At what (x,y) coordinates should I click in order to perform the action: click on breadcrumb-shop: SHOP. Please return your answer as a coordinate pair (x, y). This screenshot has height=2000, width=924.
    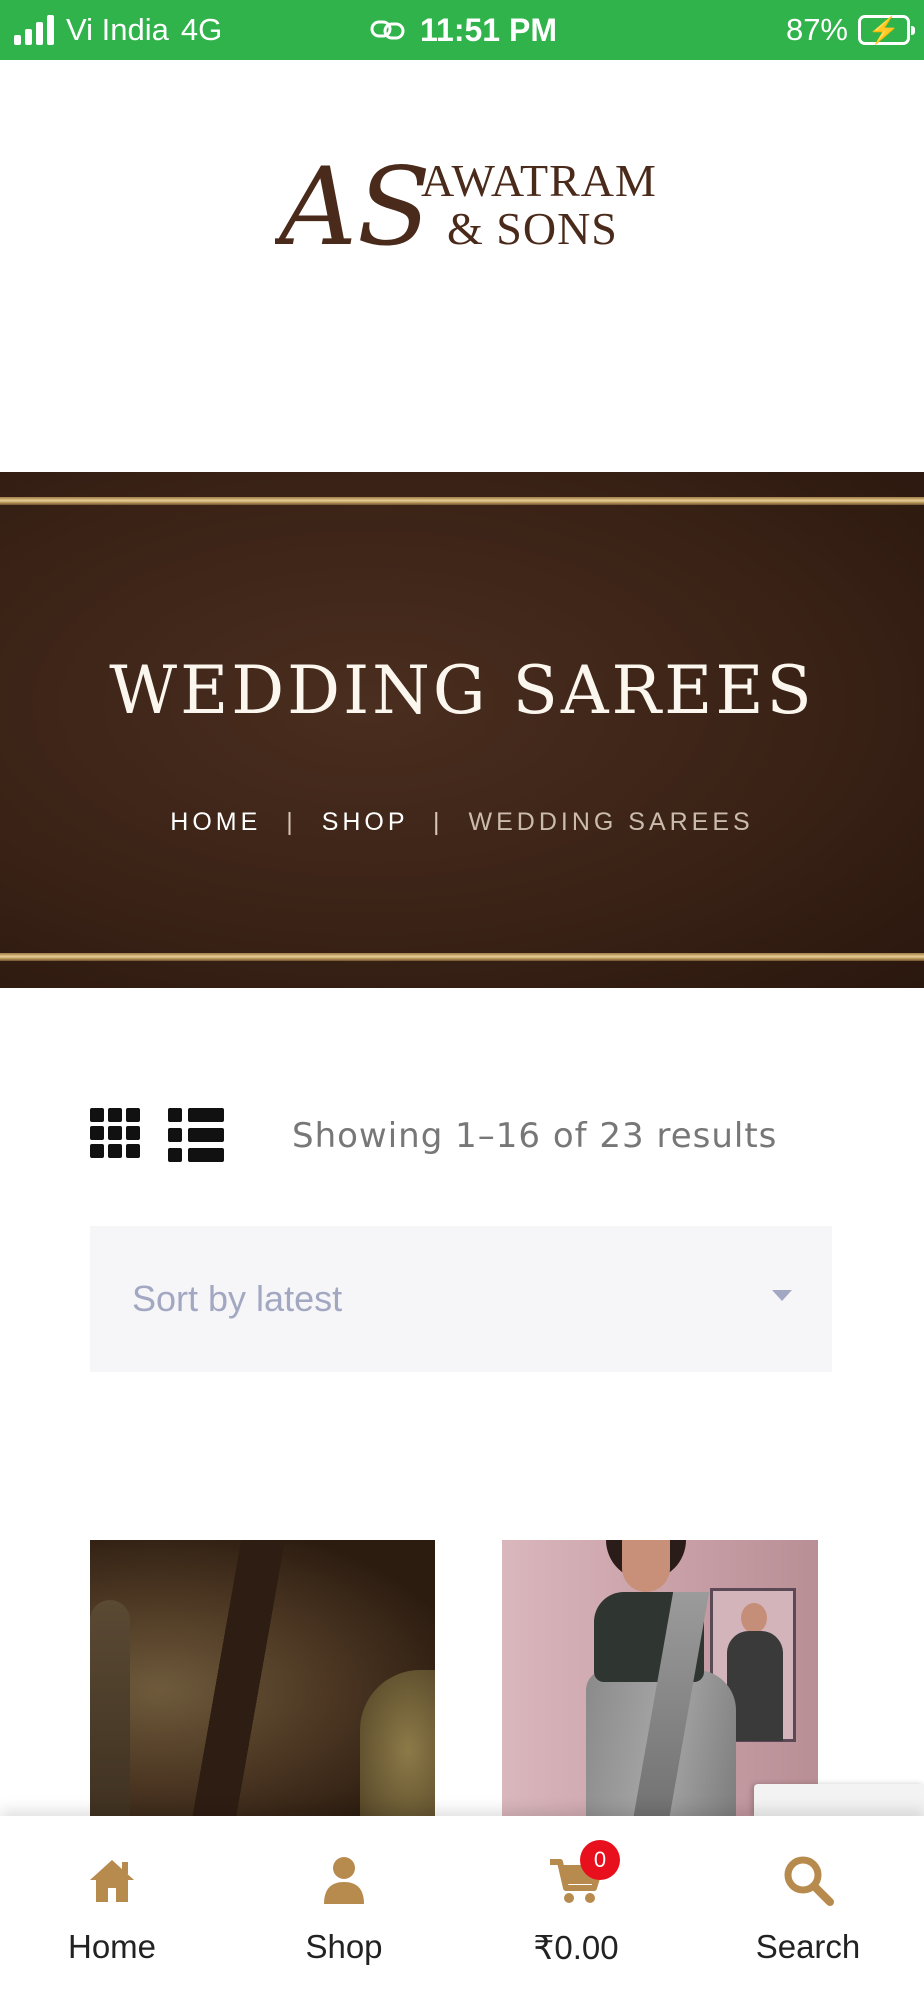
    Looking at the image, I should click on (365, 822).